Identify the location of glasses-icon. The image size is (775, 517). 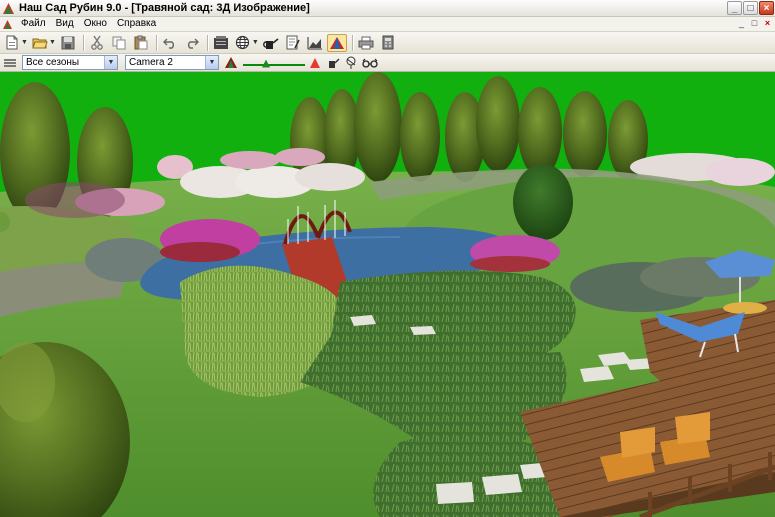
(370, 63).